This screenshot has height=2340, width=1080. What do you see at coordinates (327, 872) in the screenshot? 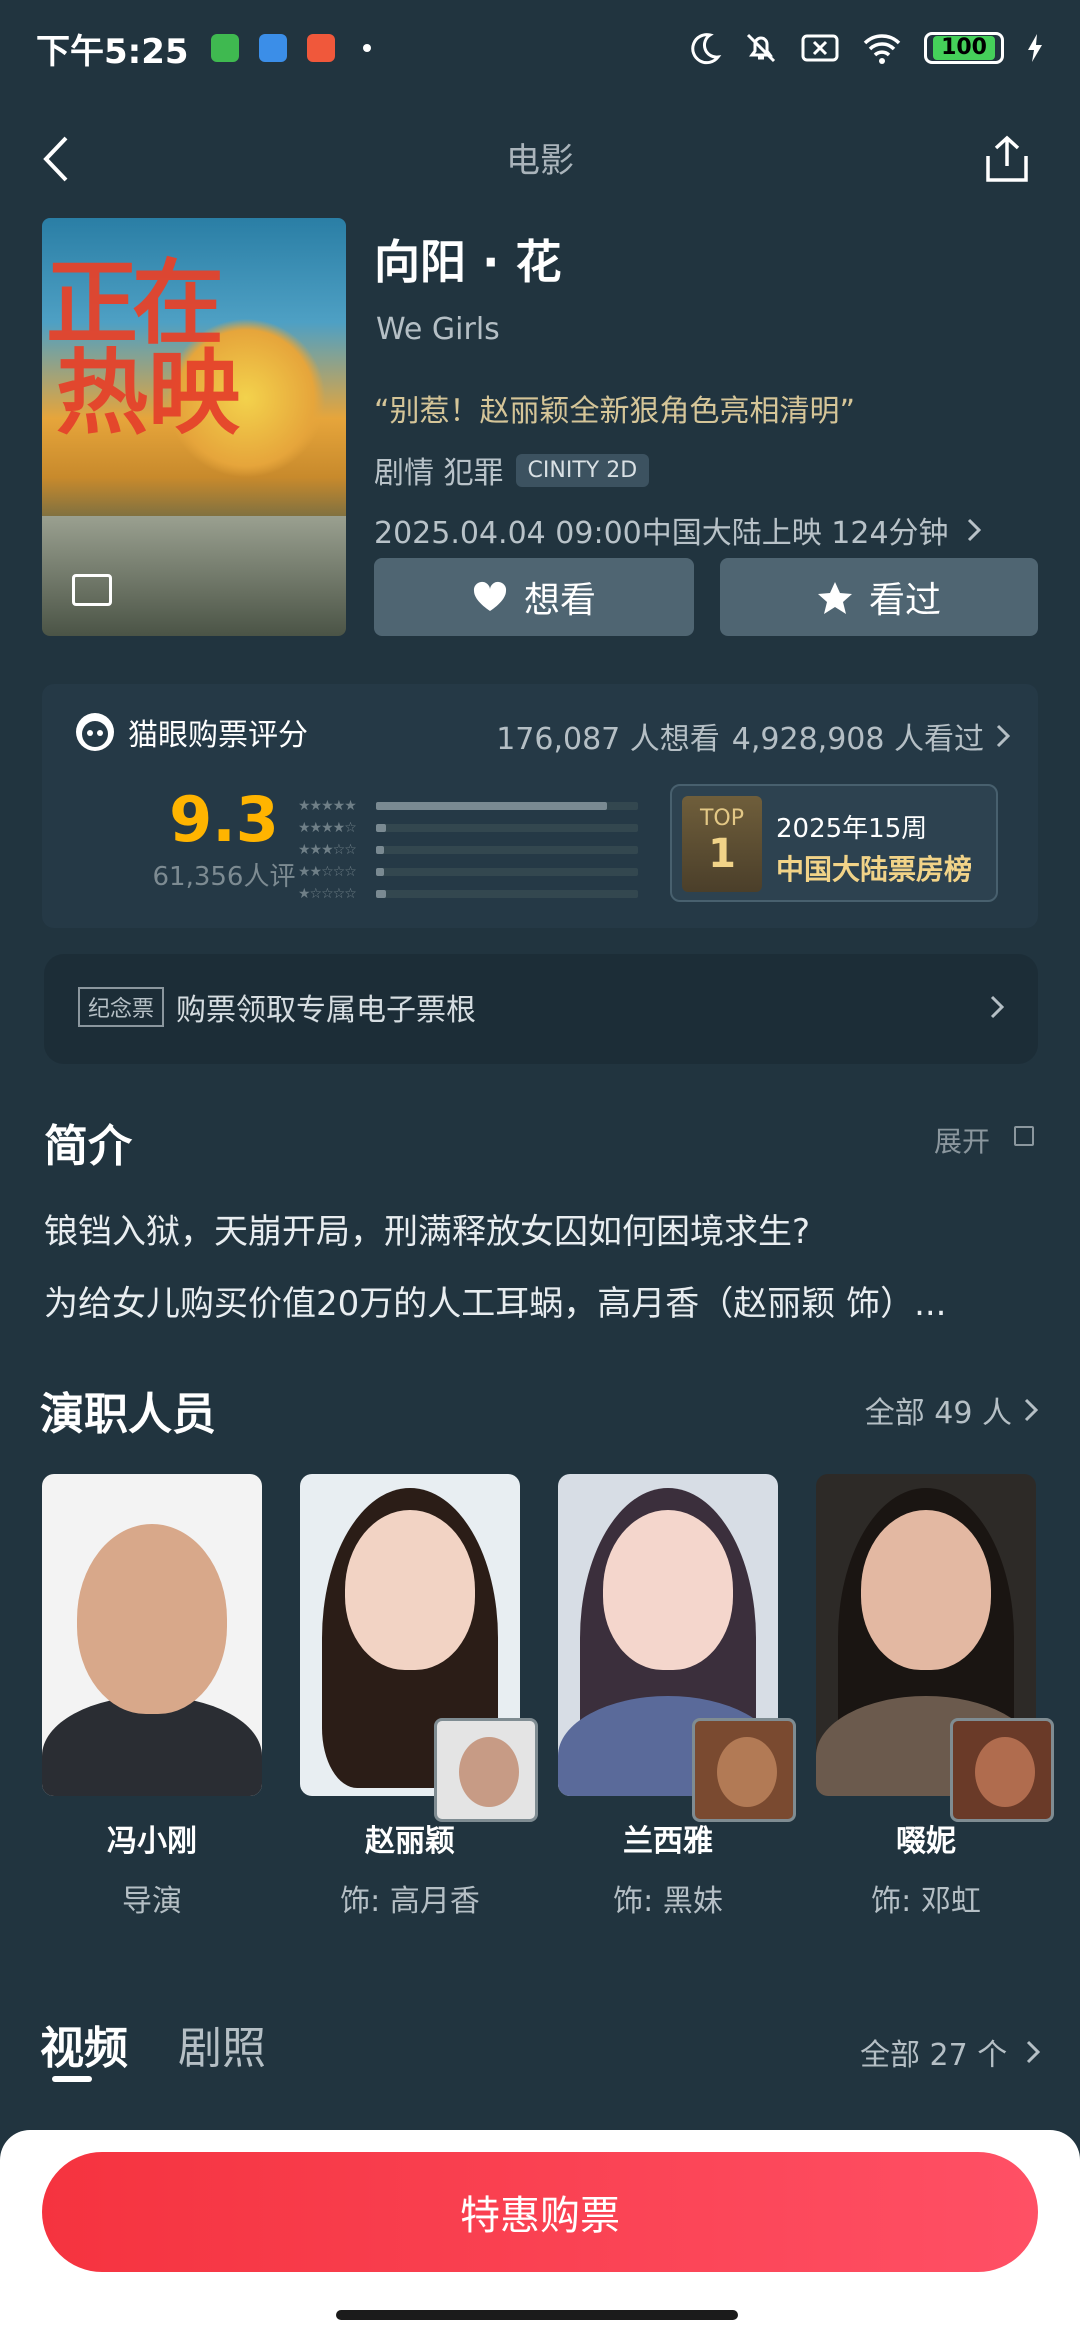
I see `star-row-stars: ★★☆☆☆` at bounding box center [327, 872].